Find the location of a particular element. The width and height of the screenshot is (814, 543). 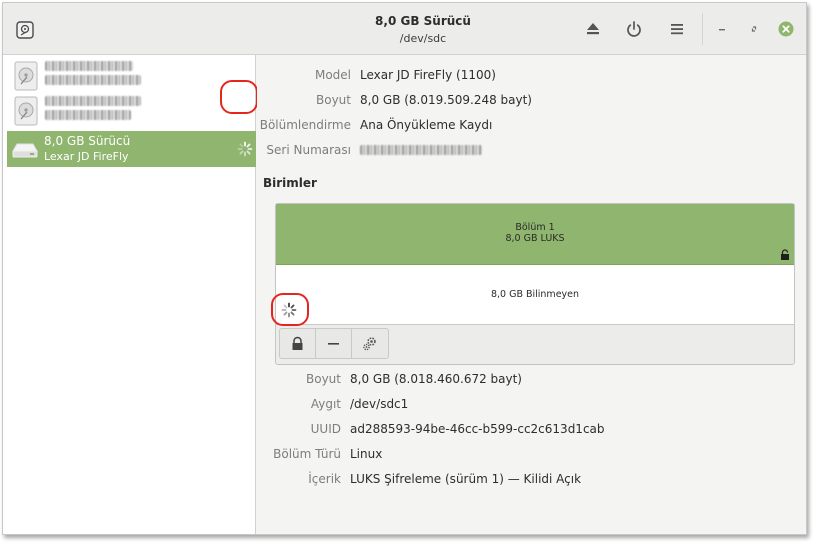

value-partition-type: Linux is located at coordinates (366, 454).